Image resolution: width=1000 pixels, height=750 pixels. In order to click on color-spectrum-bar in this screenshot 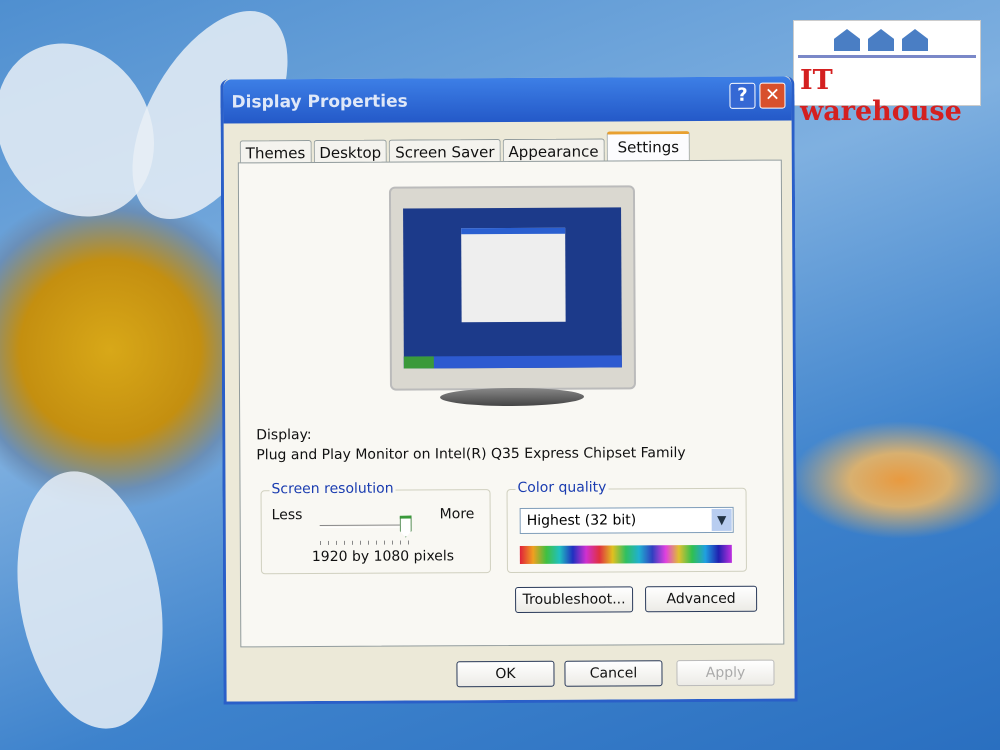, I will do `click(625, 554)`.